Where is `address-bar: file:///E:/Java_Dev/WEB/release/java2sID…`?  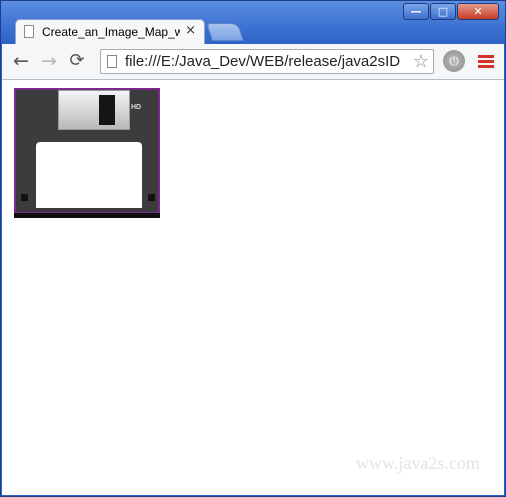
address-bar: file:///E:/Java_Dev/WEB/release/java2sID… is located at coordinates (267, 61).